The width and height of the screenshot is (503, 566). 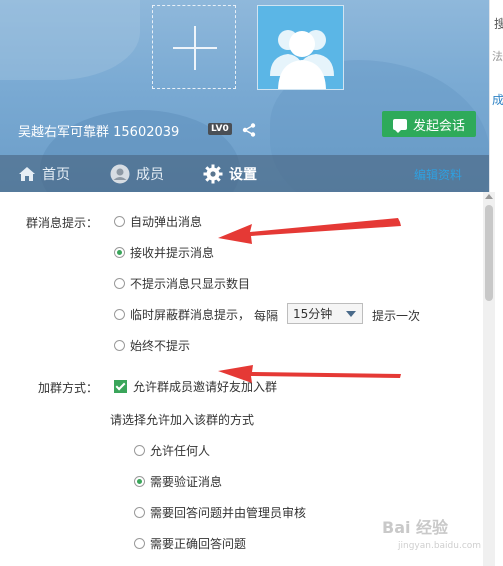 I want to click on chat-icon, so click(x=399, y=125).